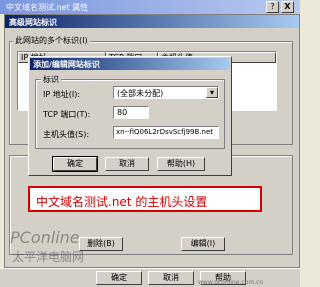  I want to click on bottom-bar: 确定 取消 帮助 www.pconline.com.cn, so click(150, 277).